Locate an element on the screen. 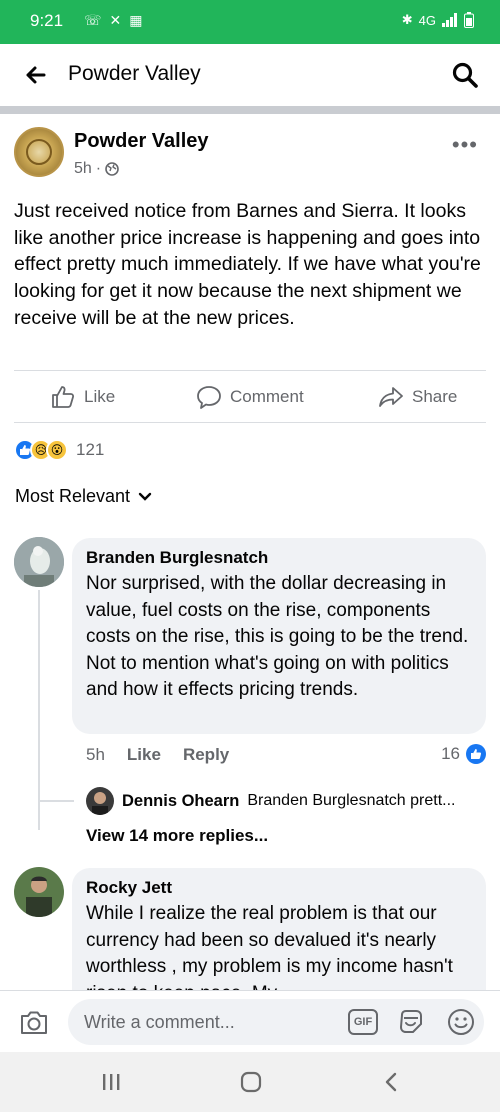 The height and width of the screenshot is (1112, 500). system-navigation-bar is located at coordinates (250, 1082).